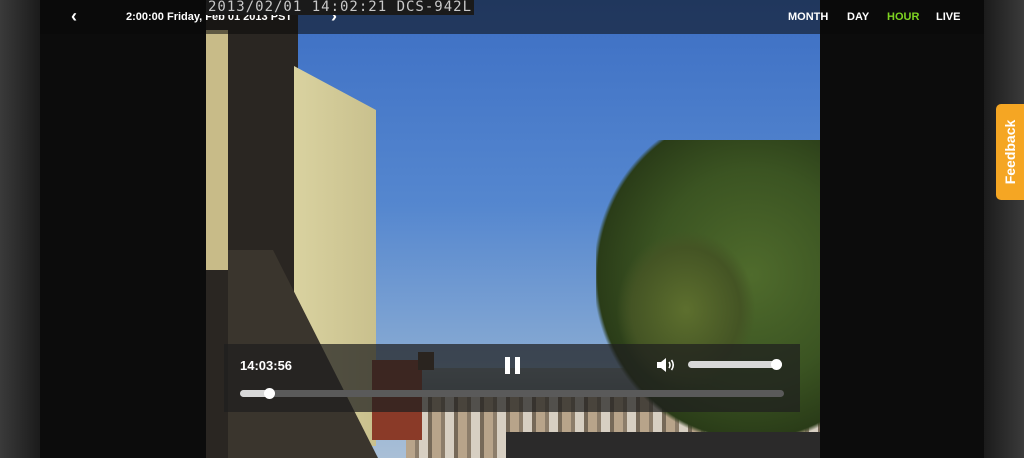 This screenshot has width=1024, height=458. Describe the element at coordinates (512, 378) in the screenshot. I see `player-controls: 14:03:56` at that location.